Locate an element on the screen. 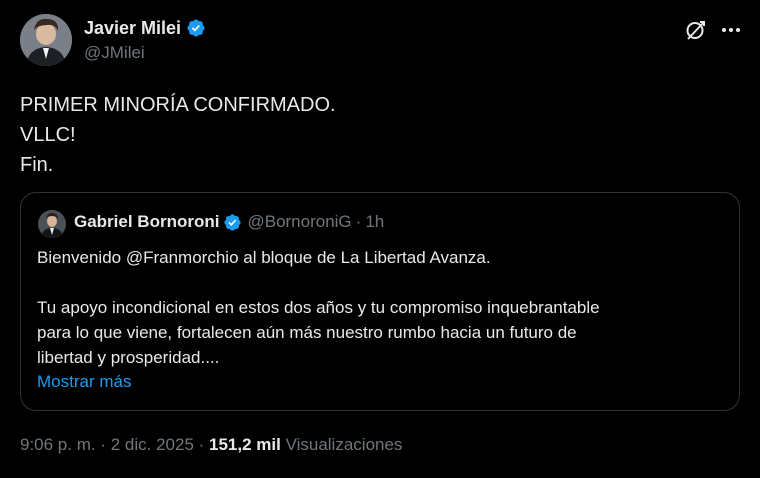 The image size is (760, 478). show-more-link: Mostrar más is located at coordinates (84, 382).